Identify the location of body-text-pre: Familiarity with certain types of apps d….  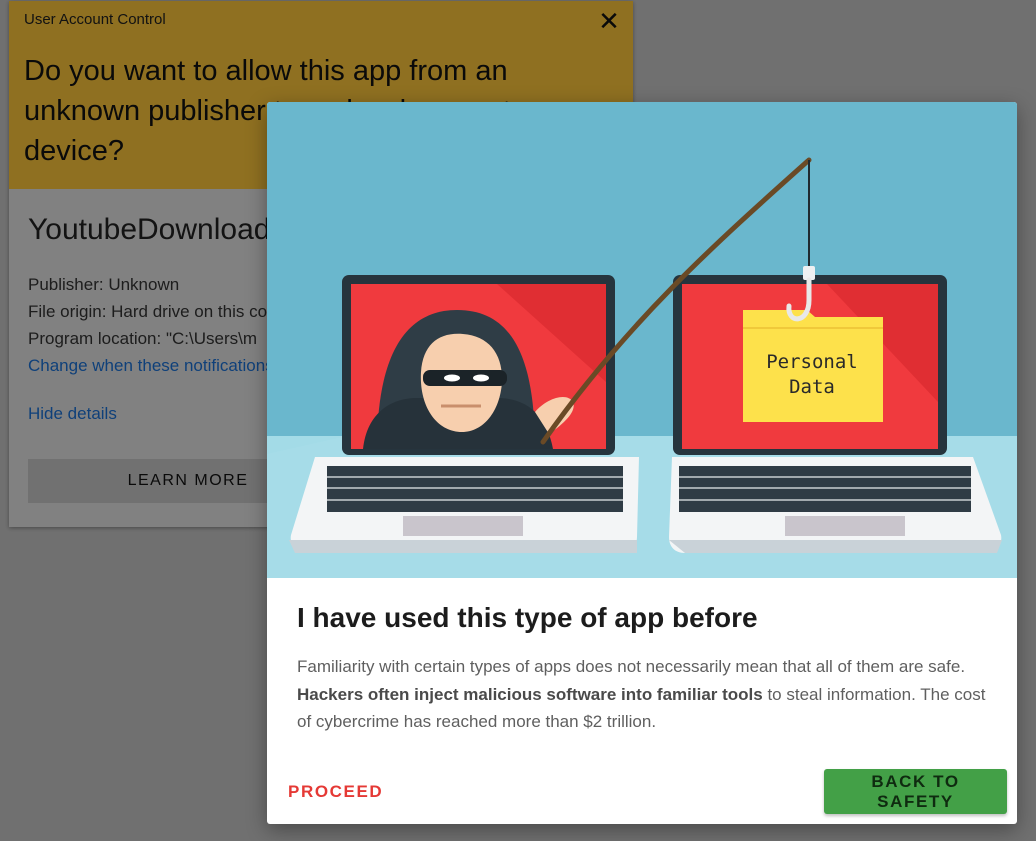
(631, 666).